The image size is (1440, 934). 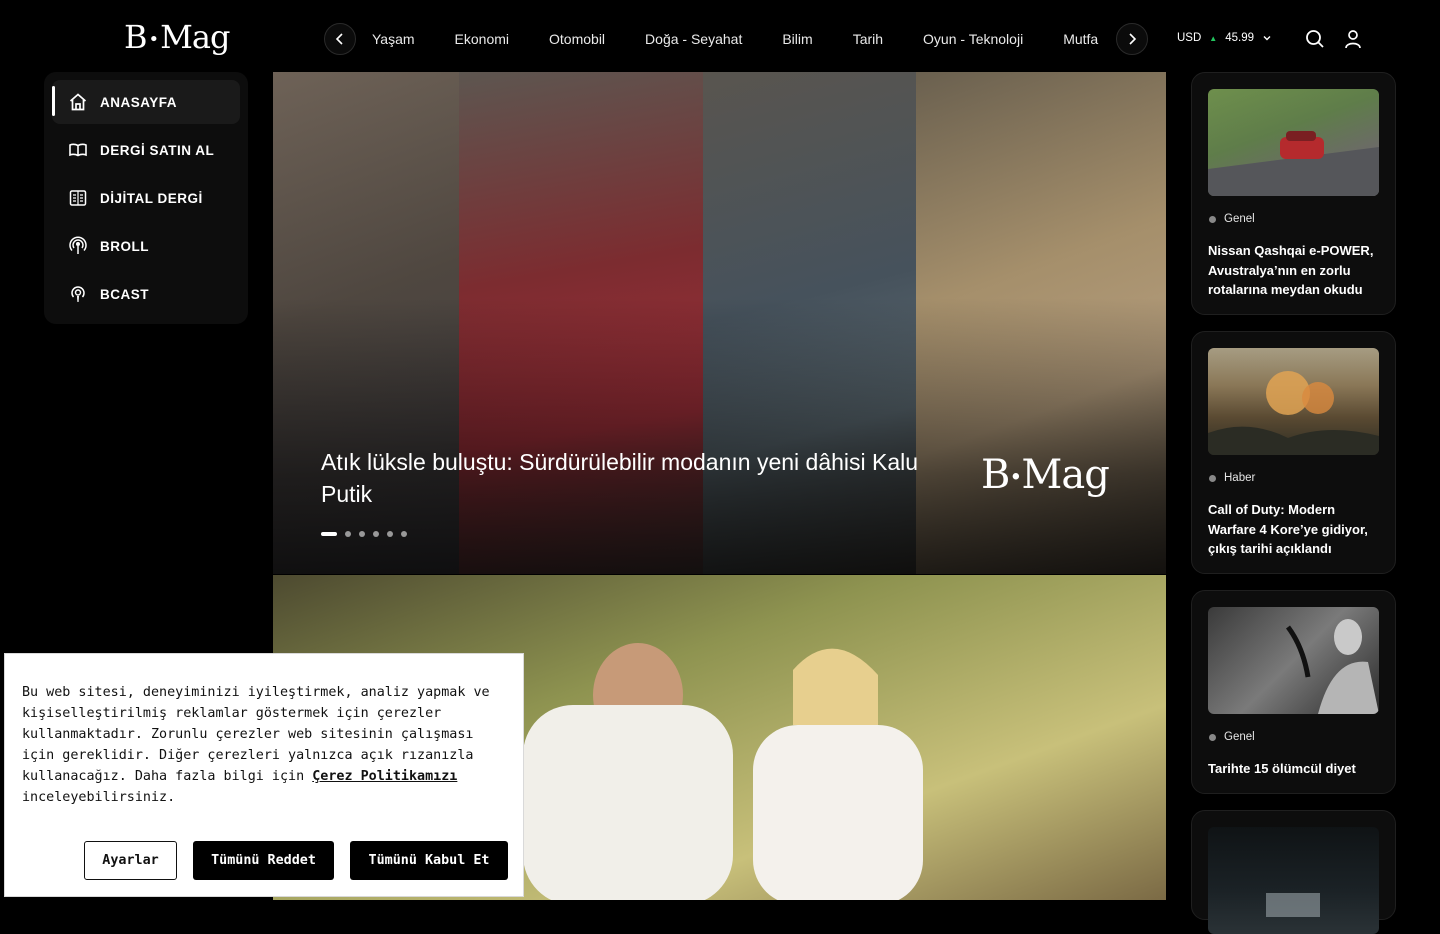 I want to click on nav-item: Doğa - Seyahat, so click(x=693, y=39).